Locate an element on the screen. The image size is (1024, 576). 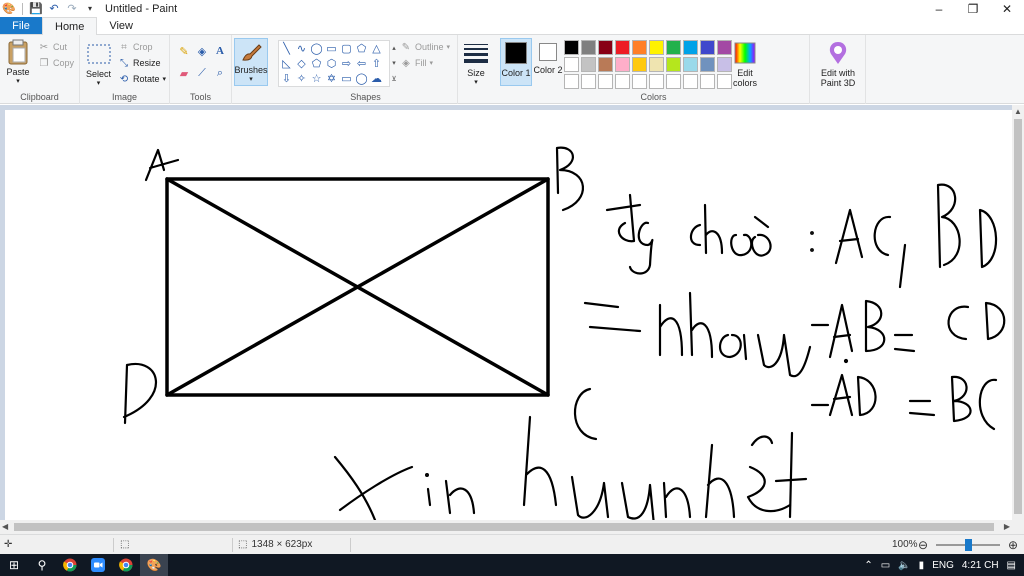
pencil-icon: ✎ is located at coordinates (184, 51).